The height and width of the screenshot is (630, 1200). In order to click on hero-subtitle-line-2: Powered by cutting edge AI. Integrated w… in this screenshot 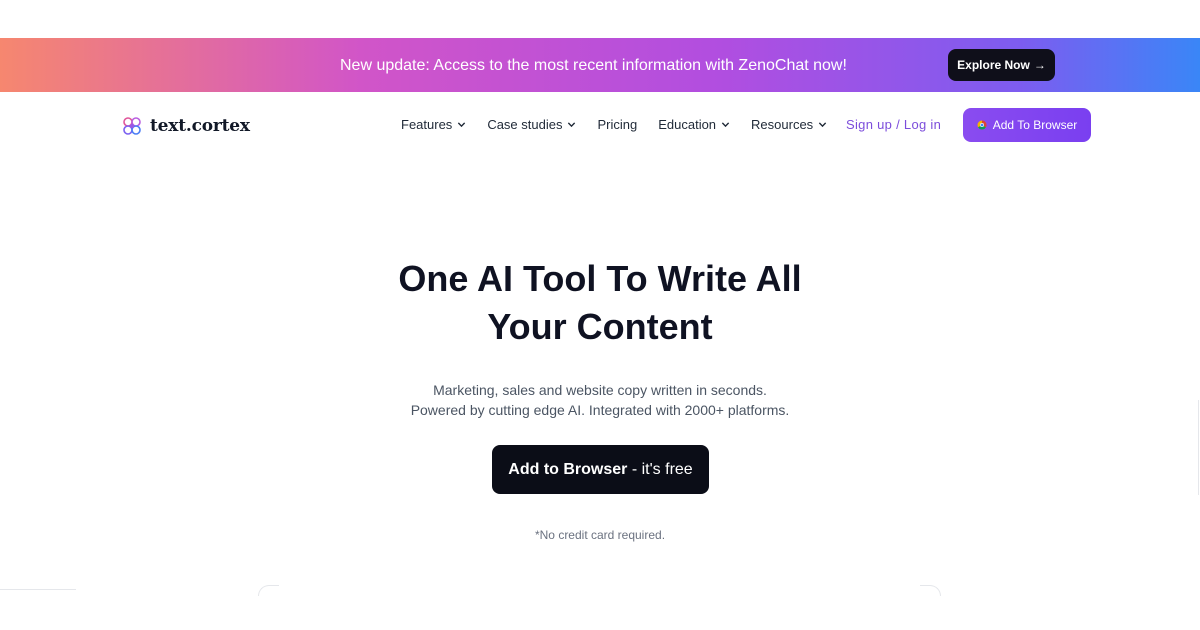, I will do `click(600, 410)`.